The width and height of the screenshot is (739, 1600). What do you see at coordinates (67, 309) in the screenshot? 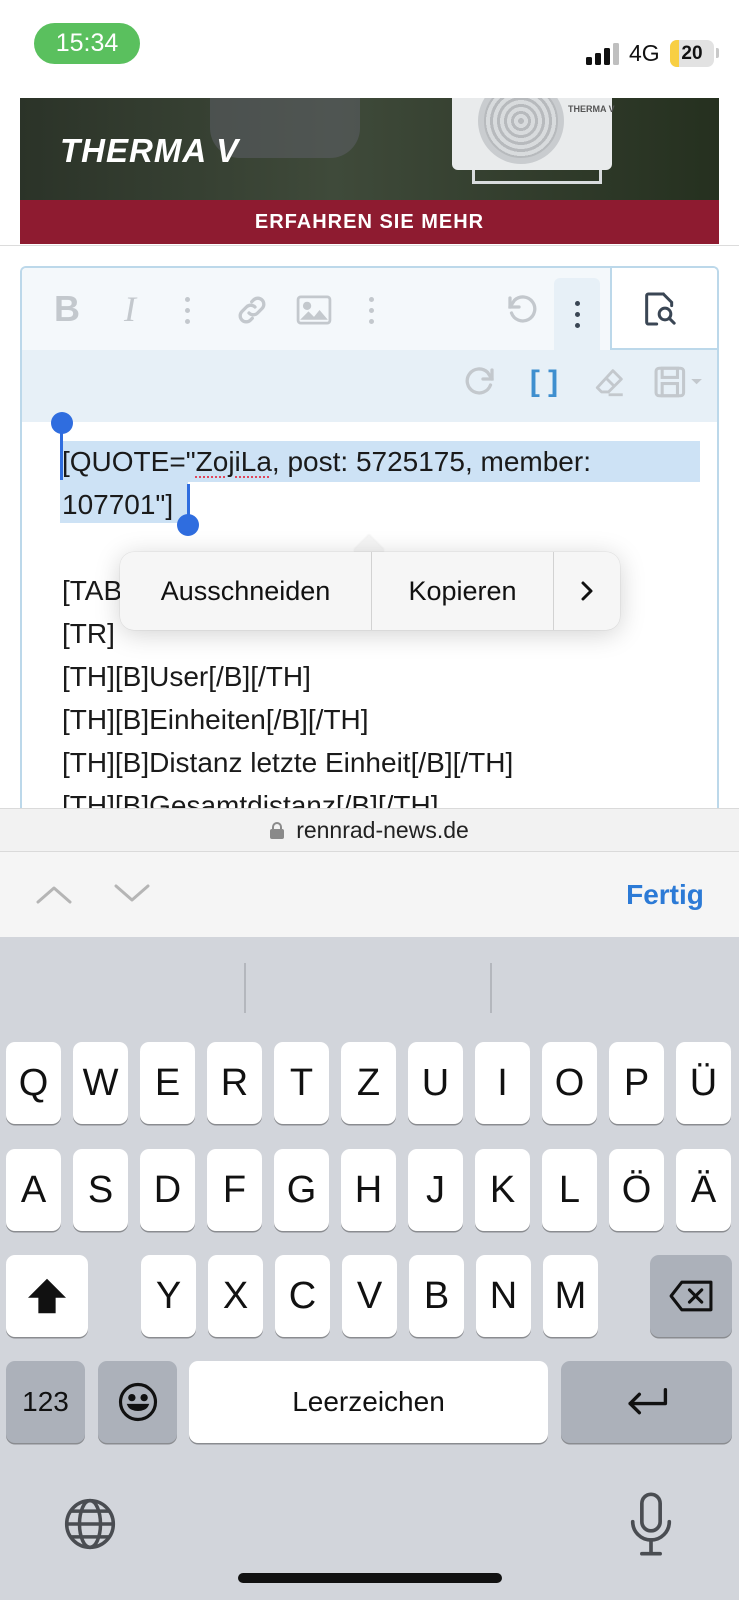
I see `bold-button: B` at bounding box center [67, 309].